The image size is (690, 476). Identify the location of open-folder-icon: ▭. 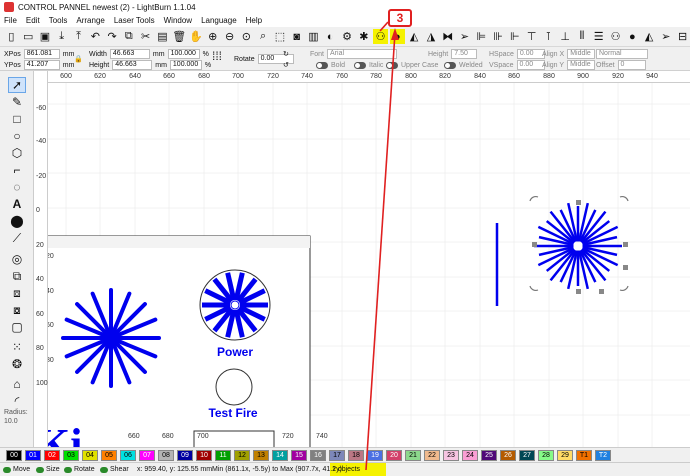
(28, 36).